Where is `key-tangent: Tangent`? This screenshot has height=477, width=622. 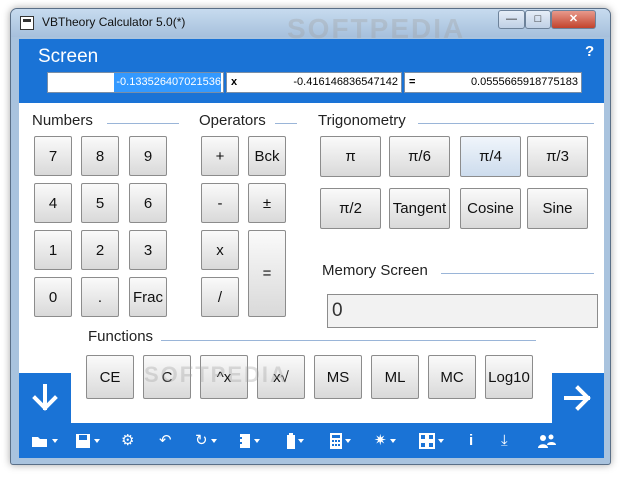 key-tangent: Tangent is located at coordinates (419, 208).